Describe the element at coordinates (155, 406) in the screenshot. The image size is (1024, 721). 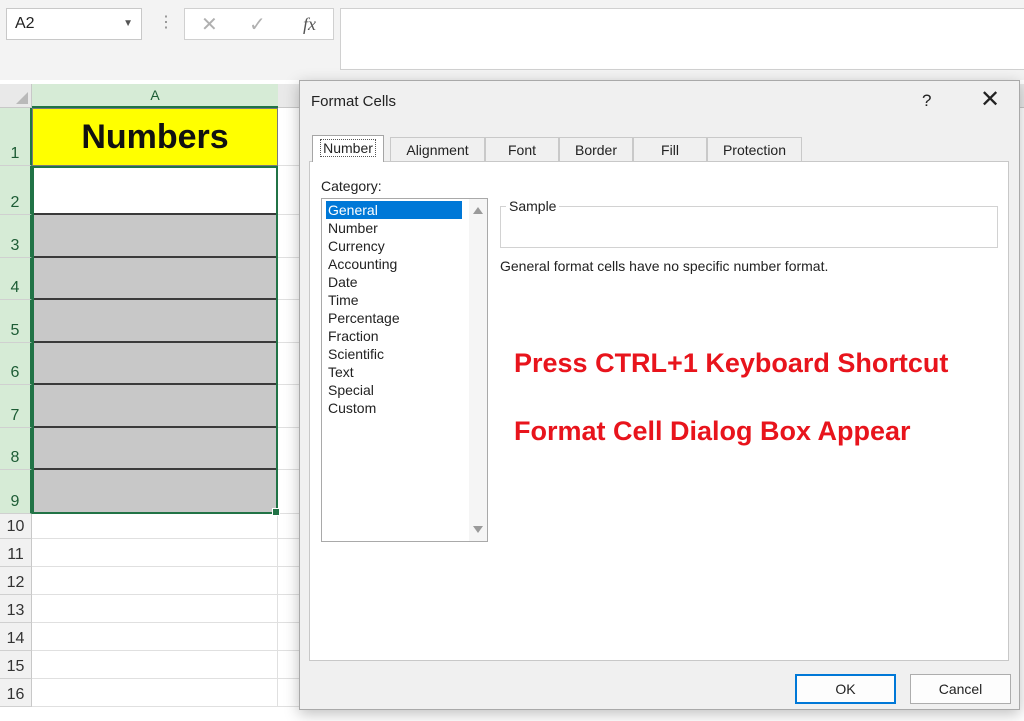
I see `cell-a7` at that location.